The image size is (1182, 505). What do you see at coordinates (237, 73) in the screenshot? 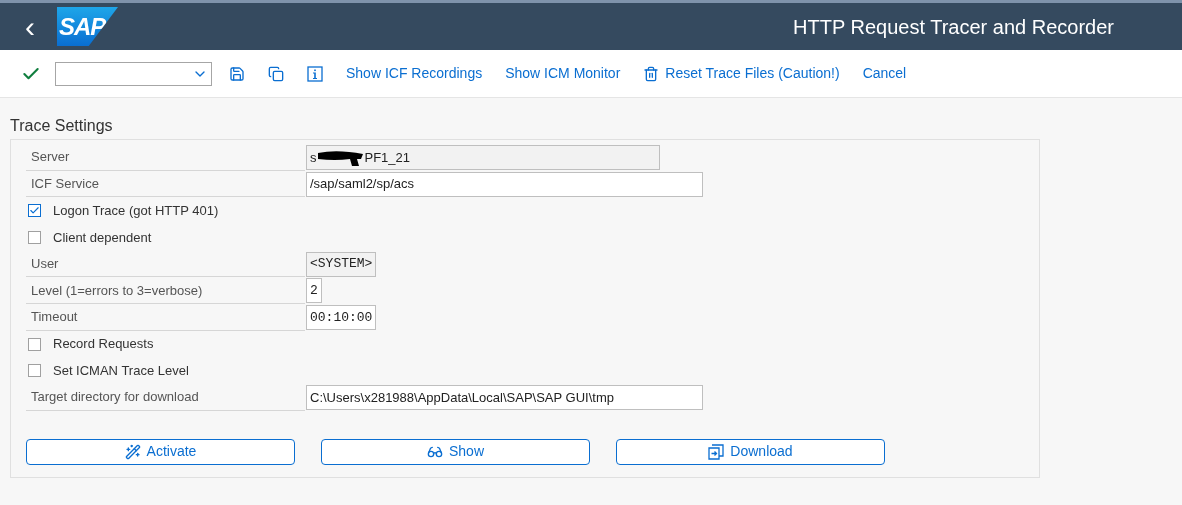
I see `save-icon` at bounding box center [237, 73].